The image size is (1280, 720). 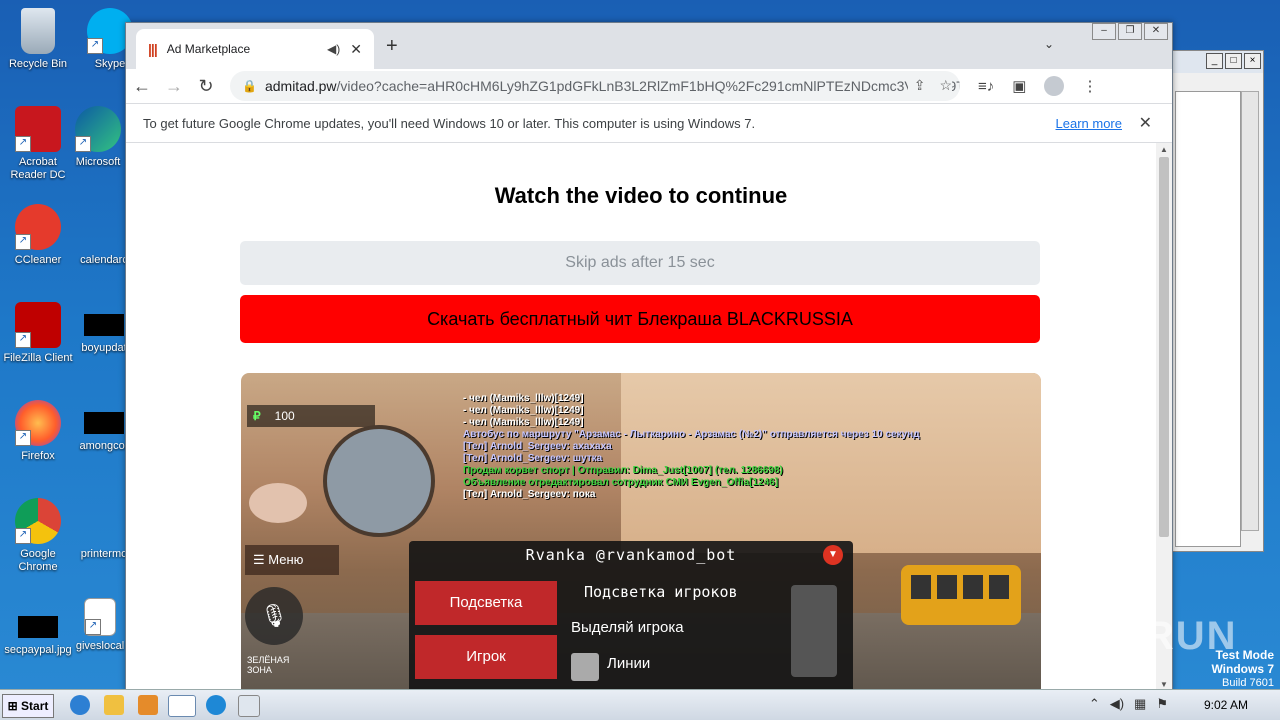 What do you see at coordinates (249, 706) in the screenshot?
I see `notepad-taskbar-icon` at bounding box center [249, 706].